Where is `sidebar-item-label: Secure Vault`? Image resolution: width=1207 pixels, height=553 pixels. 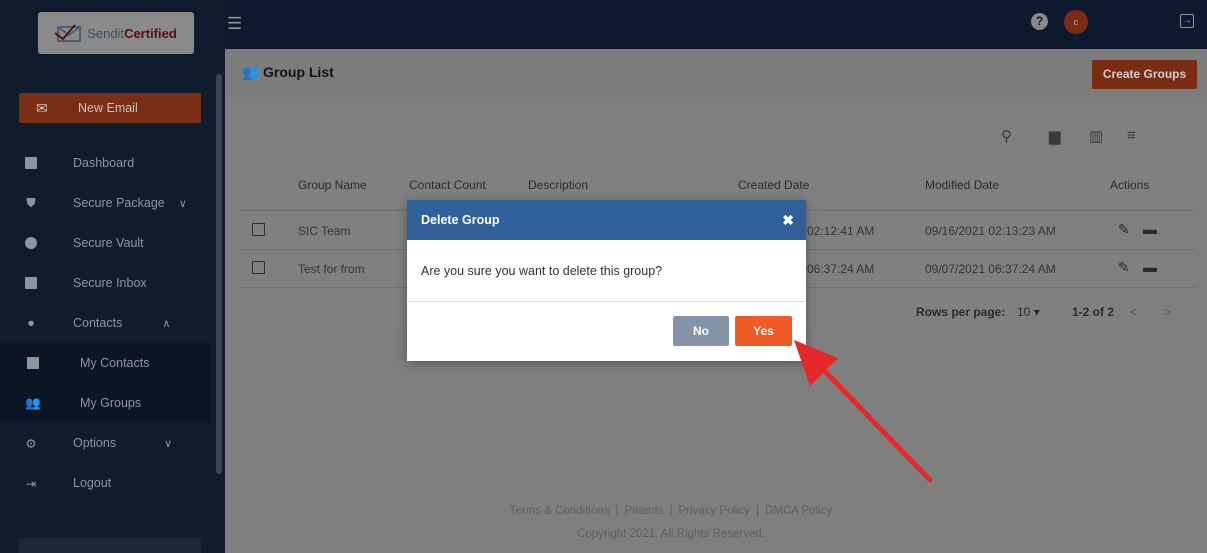
sidebar-item-label: Secure Vault is located at coordinates (108, 243).